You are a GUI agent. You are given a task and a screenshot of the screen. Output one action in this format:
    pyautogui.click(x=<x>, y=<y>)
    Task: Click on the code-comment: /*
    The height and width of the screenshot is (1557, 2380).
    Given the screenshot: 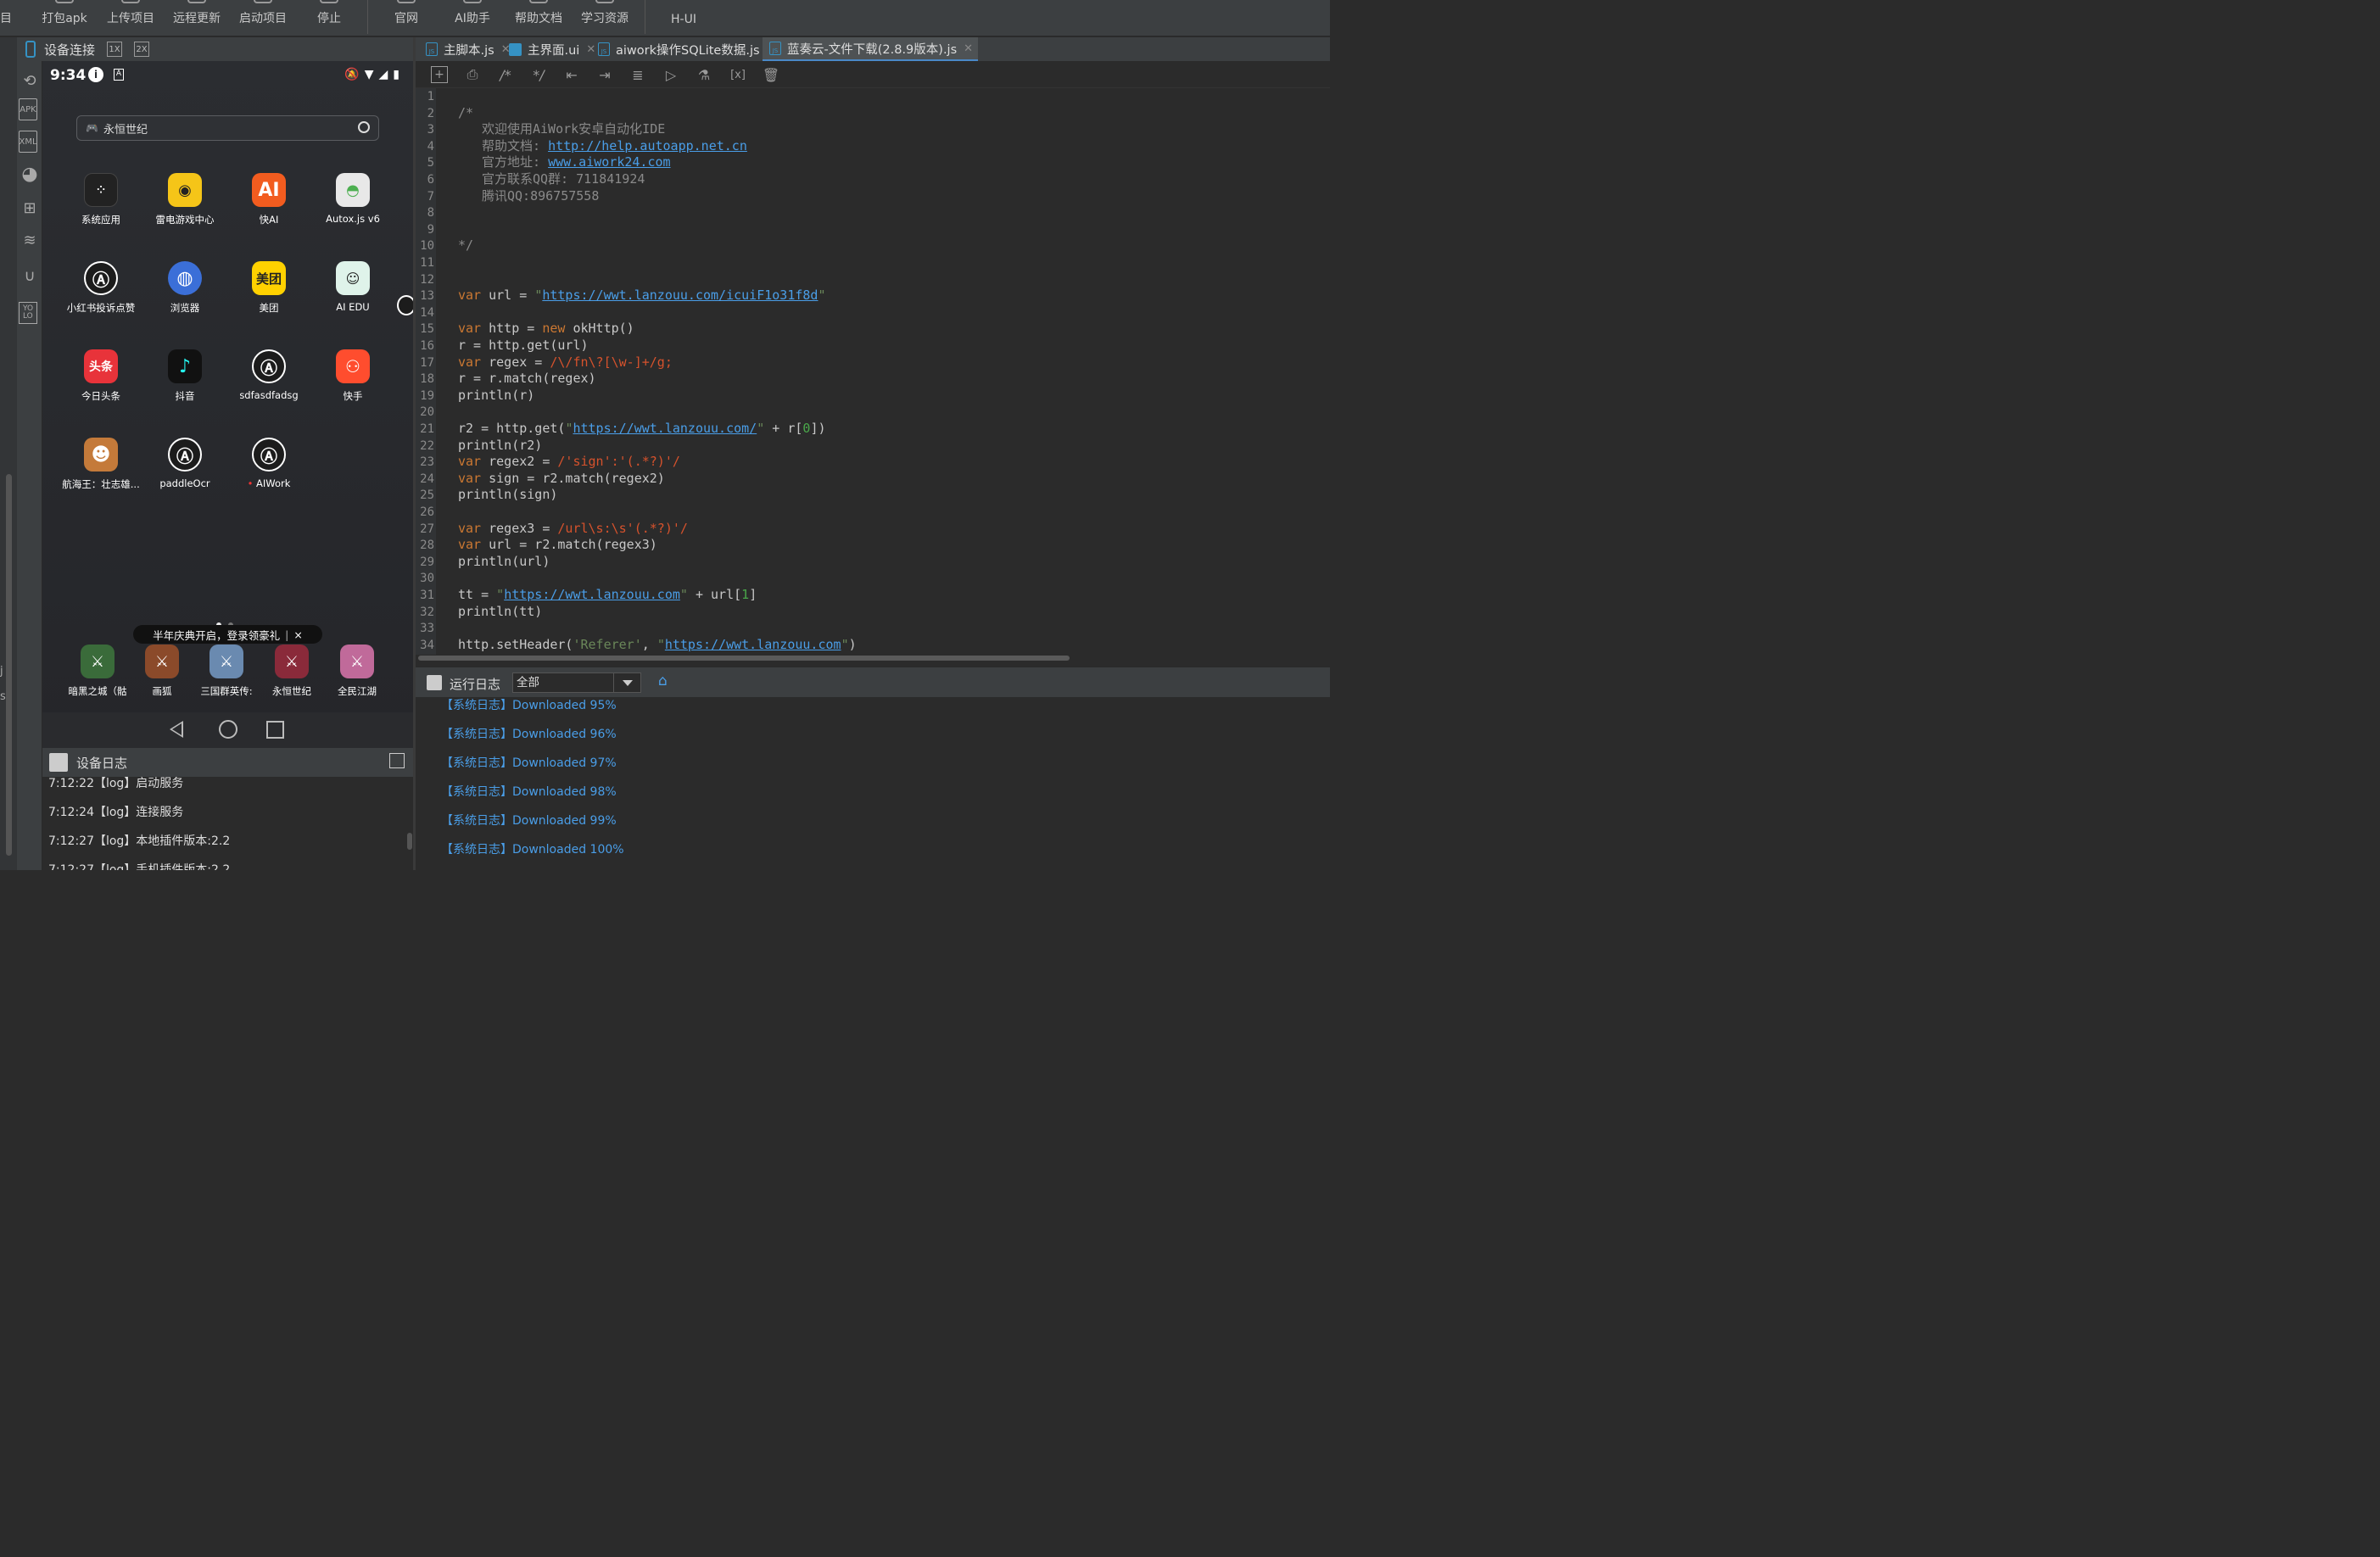 What is the action you would take?
    pyautogui.click(x=466, y=112)
    